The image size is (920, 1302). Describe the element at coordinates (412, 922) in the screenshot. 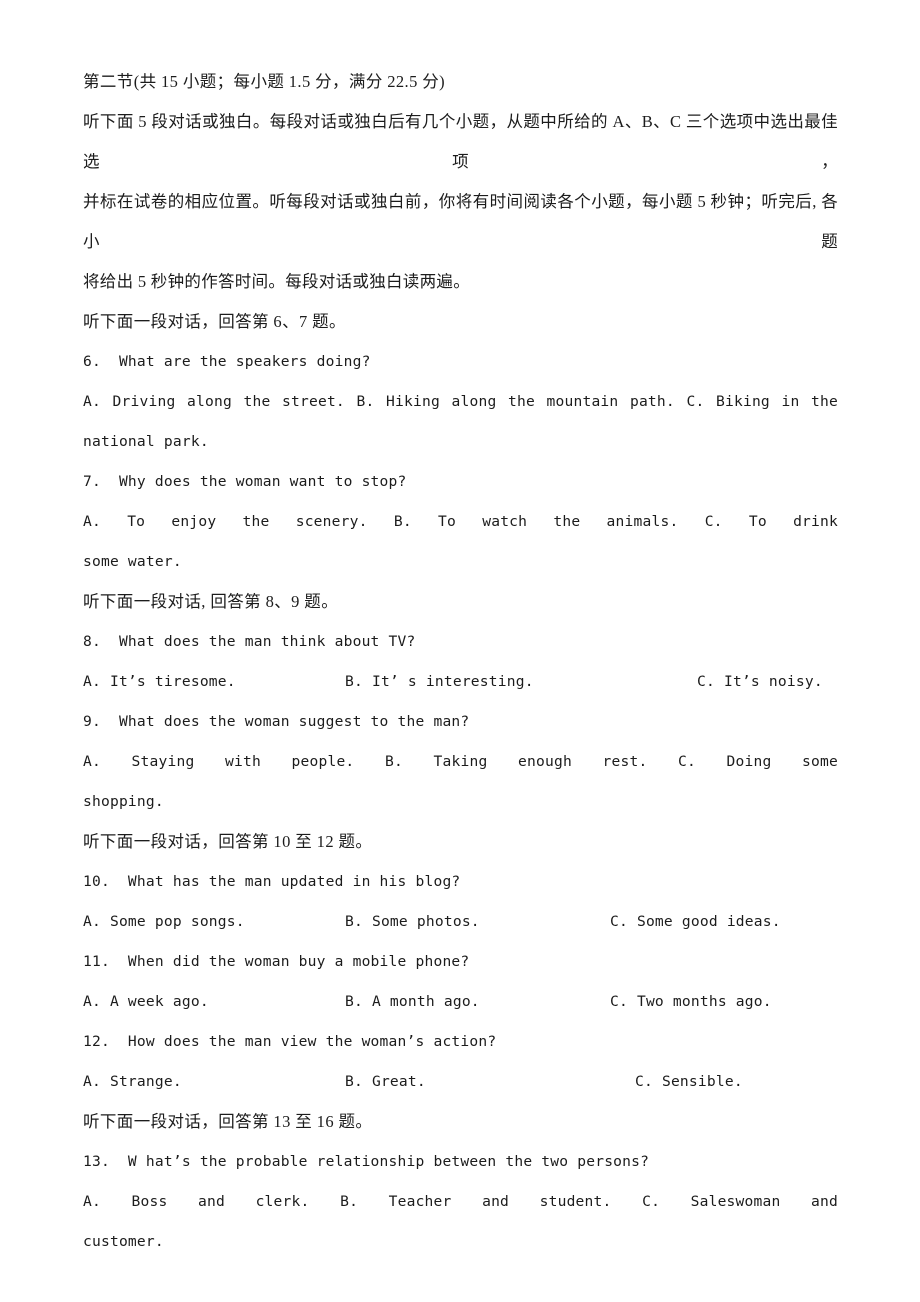

I see `option-10-b: B. Some photos.` at that location.